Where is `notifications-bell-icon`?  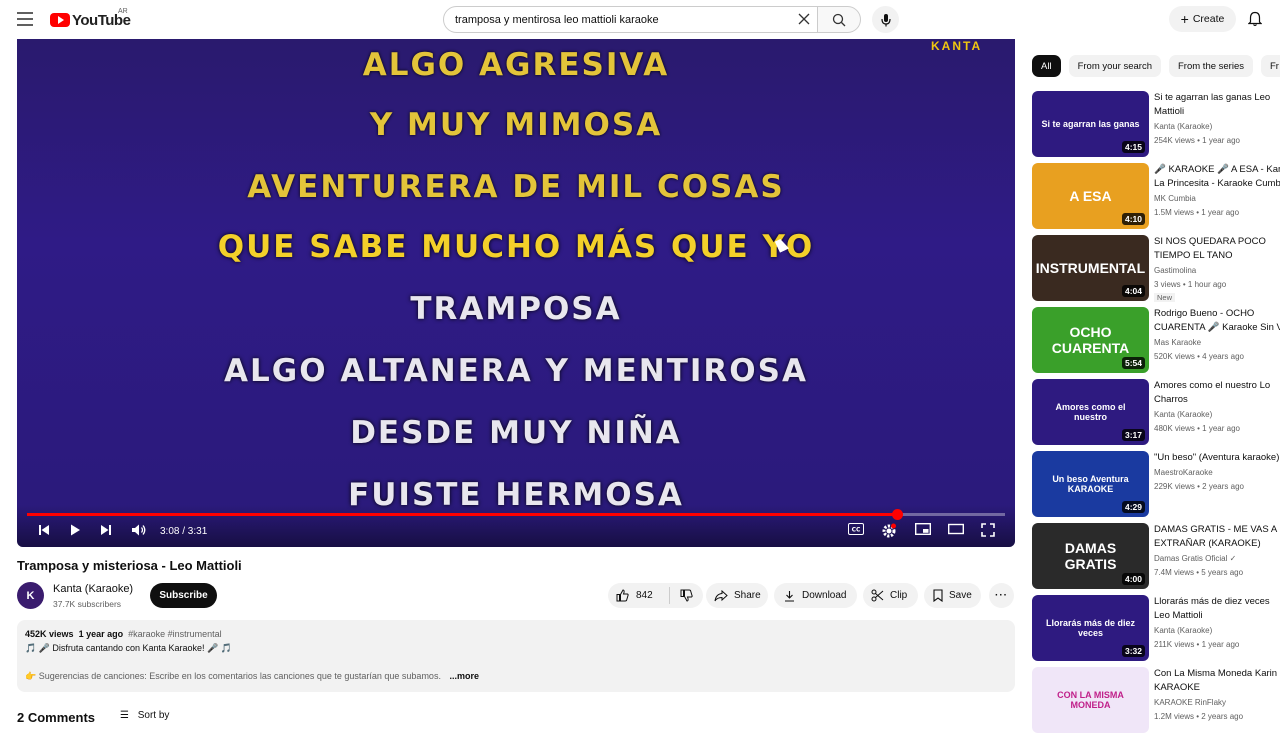
notifications-bell-icon is located at coordinates (1255, 19).